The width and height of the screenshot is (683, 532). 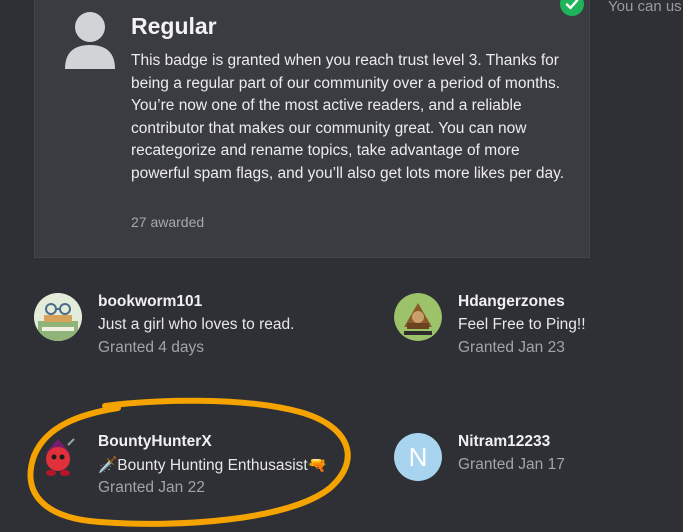 I want to click on avatar: N, so click(x=418, y=457).